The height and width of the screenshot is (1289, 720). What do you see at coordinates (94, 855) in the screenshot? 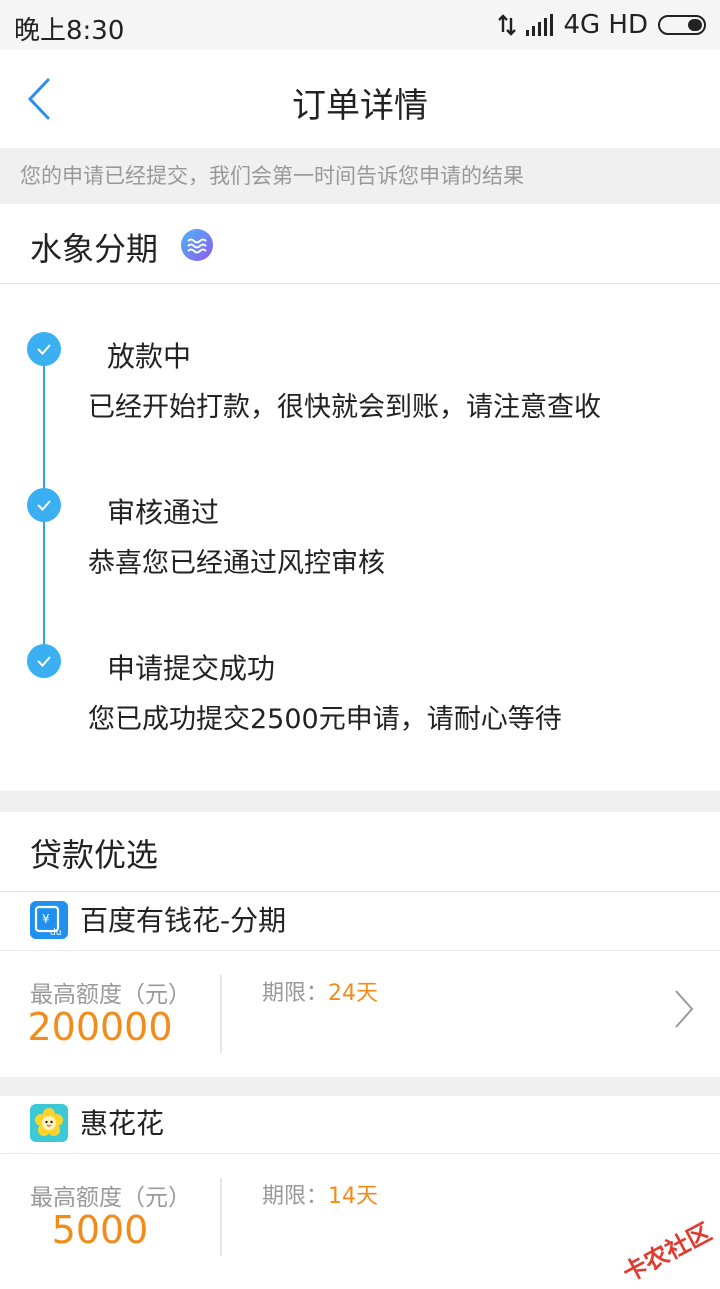
I see `section-title: 贷款优选` at bounding box center [94, 855].